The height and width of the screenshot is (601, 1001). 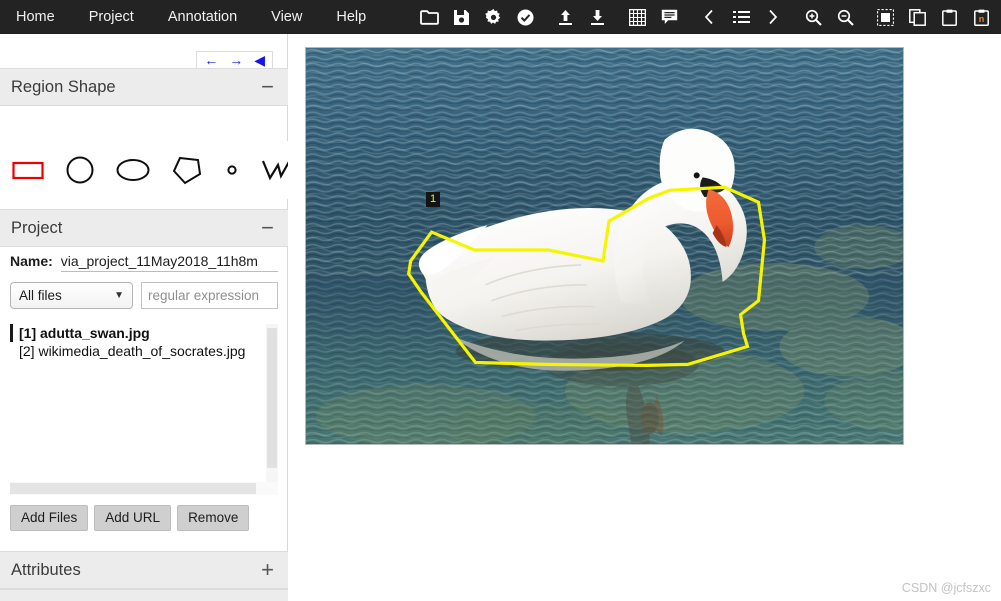 What do you see at coordinates (133, 518) in the screenshot?
I see `add-url-button: Add URL` at bounding box center [133, 518].